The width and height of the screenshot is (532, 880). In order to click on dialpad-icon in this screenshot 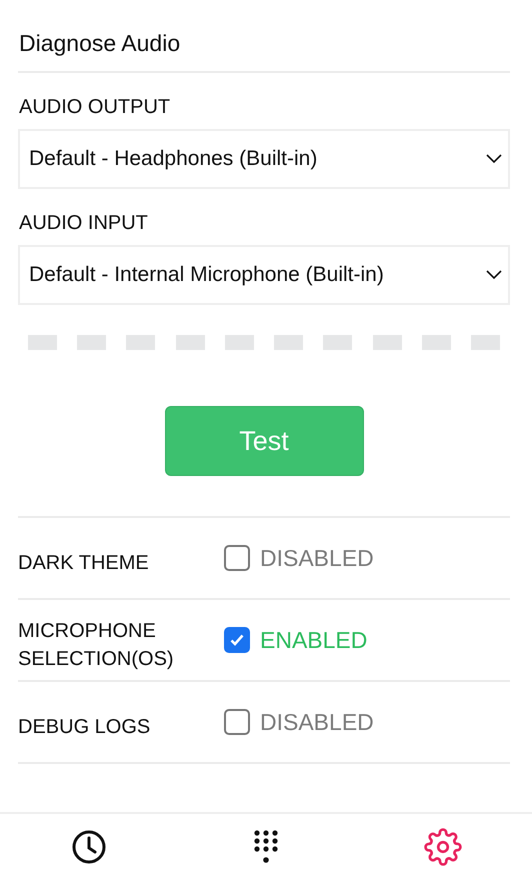, I will do `click(265, 847)`.